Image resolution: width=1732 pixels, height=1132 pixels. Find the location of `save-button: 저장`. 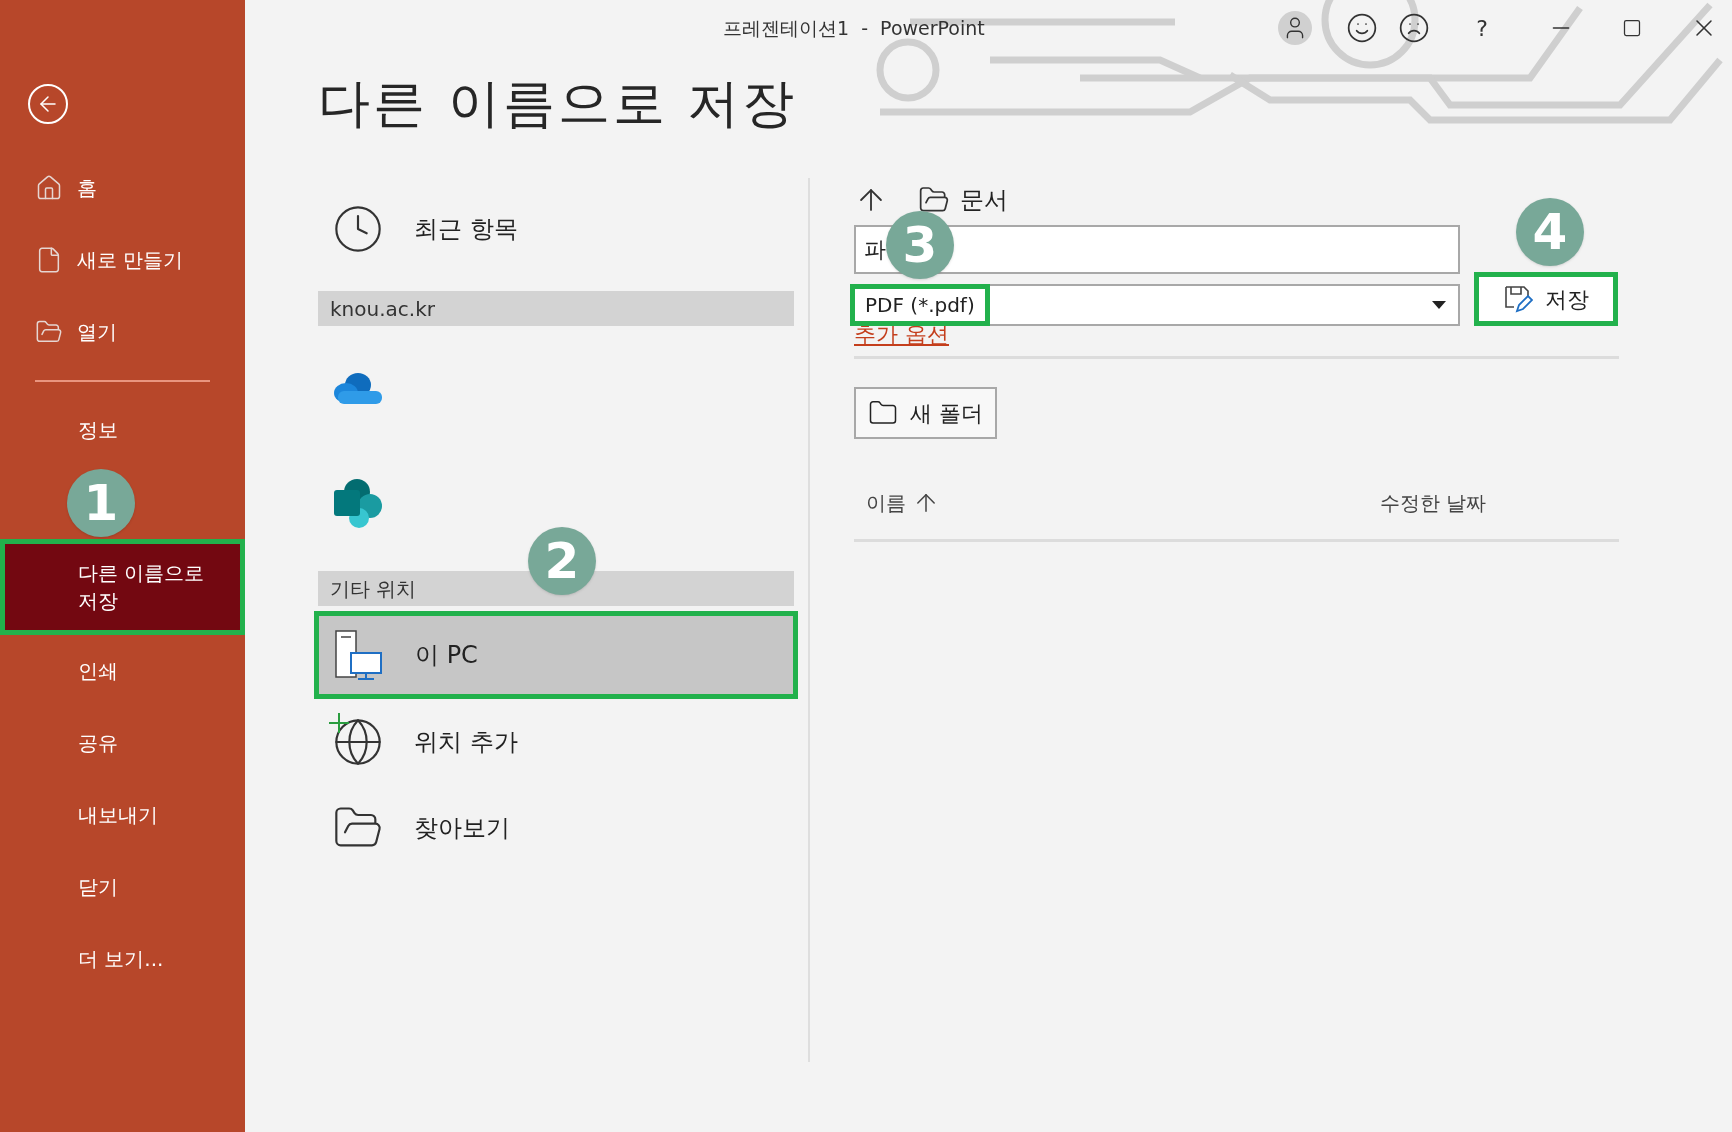

save-button: 저장 is located at coordinates (1546, 299).